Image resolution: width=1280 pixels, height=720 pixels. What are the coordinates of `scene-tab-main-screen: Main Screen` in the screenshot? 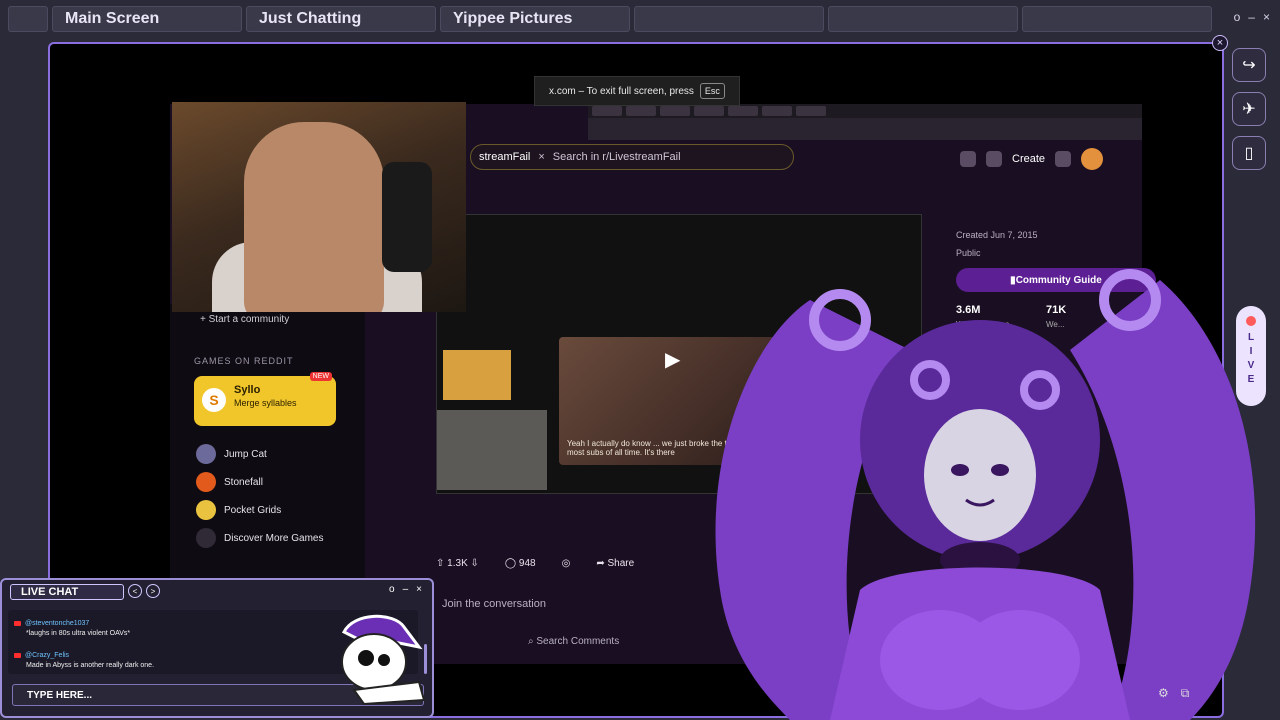 It's located at (147, 19).